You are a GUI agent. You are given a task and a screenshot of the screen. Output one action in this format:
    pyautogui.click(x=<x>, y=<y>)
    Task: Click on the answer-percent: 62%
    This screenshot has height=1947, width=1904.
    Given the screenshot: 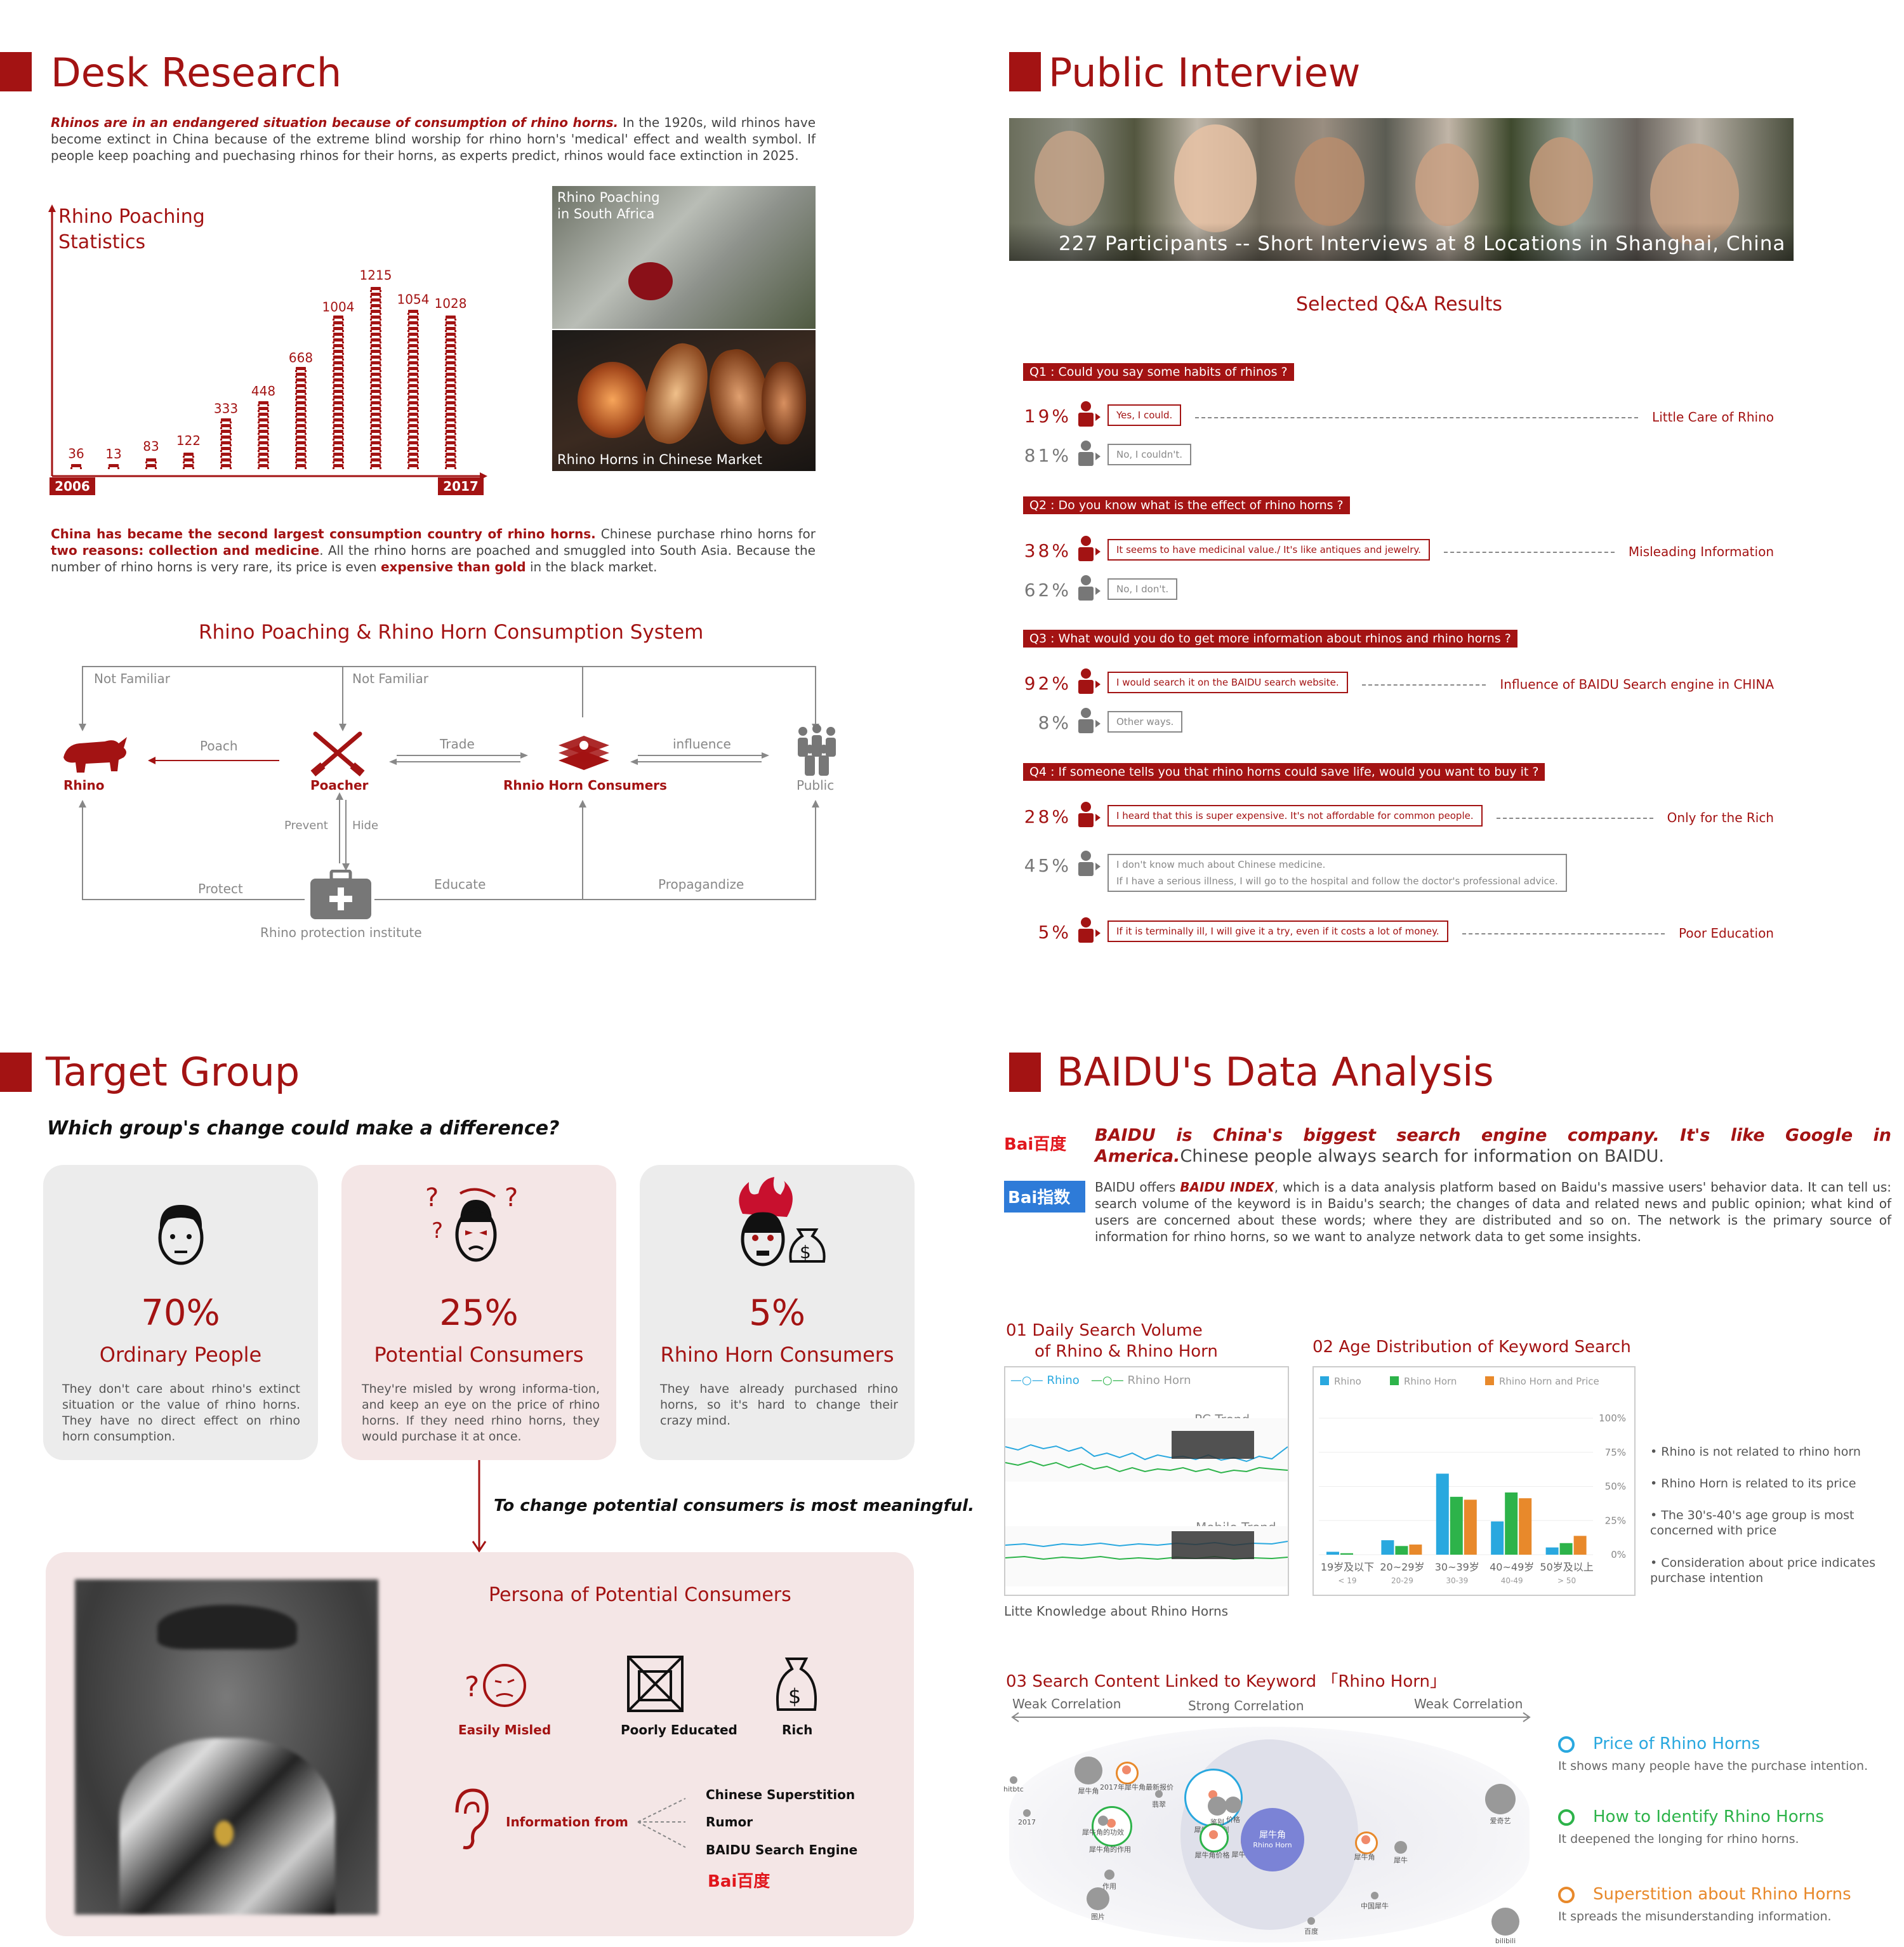 What is the action you would take?
    pyautogui.click(x=1047, y=590)
    